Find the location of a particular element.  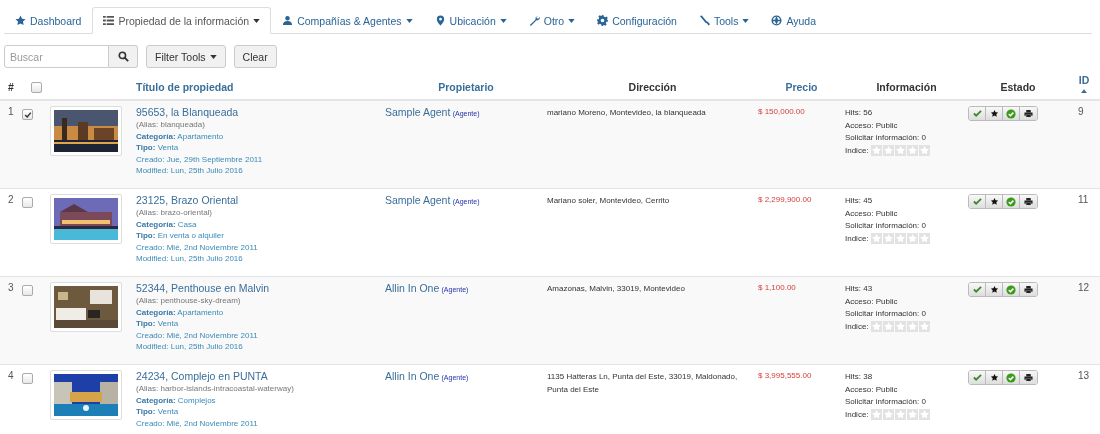

nav-tab: Ubicación is located at coordinates (470, 20).